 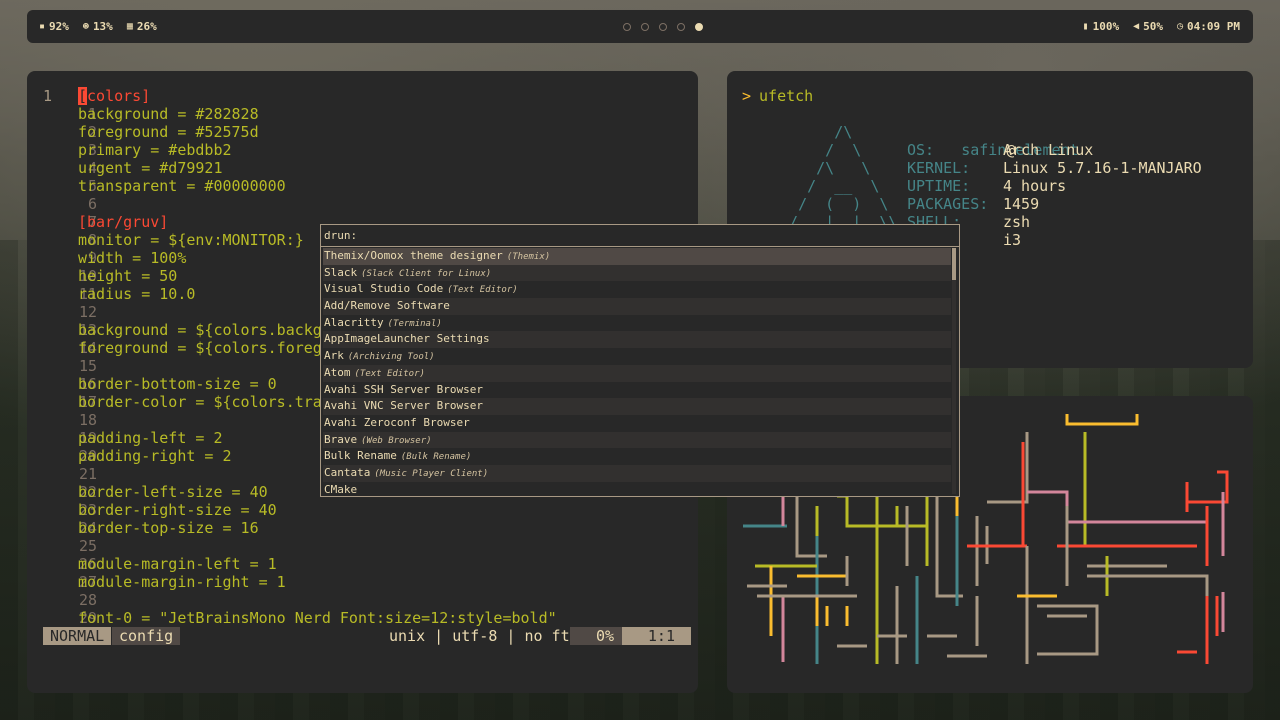 What do you see at coordinates (993, 204) in the screenshot?
I see `info-row: PACKAGES: 1459` at bounding box center [993, 204].